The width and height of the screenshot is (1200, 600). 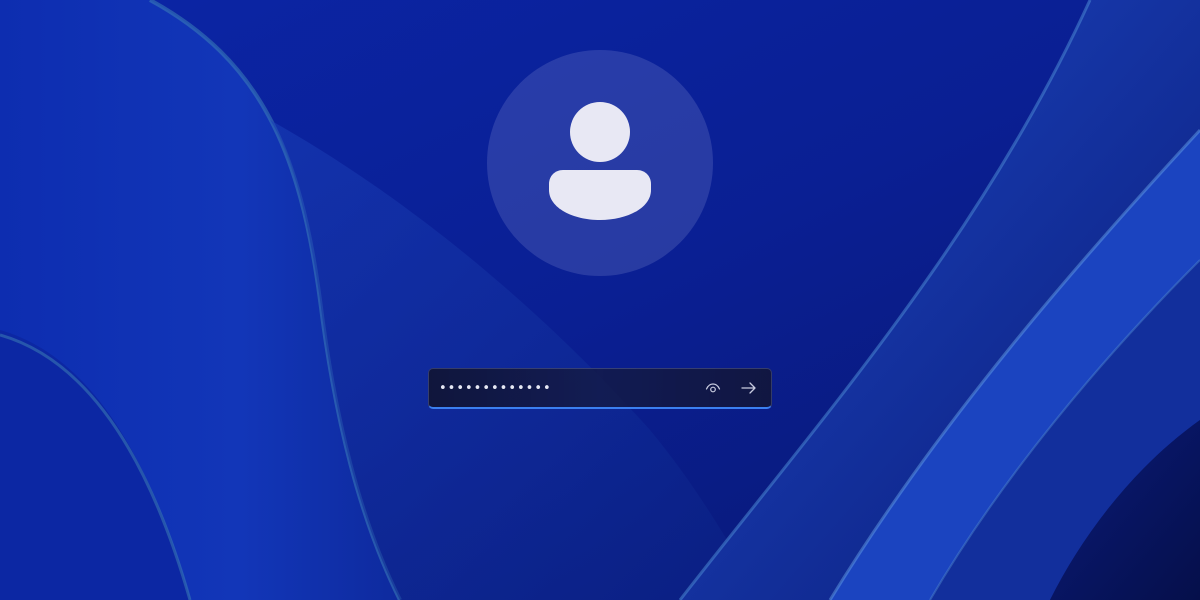 I want to click on password-input, so click(x=564, y=388).